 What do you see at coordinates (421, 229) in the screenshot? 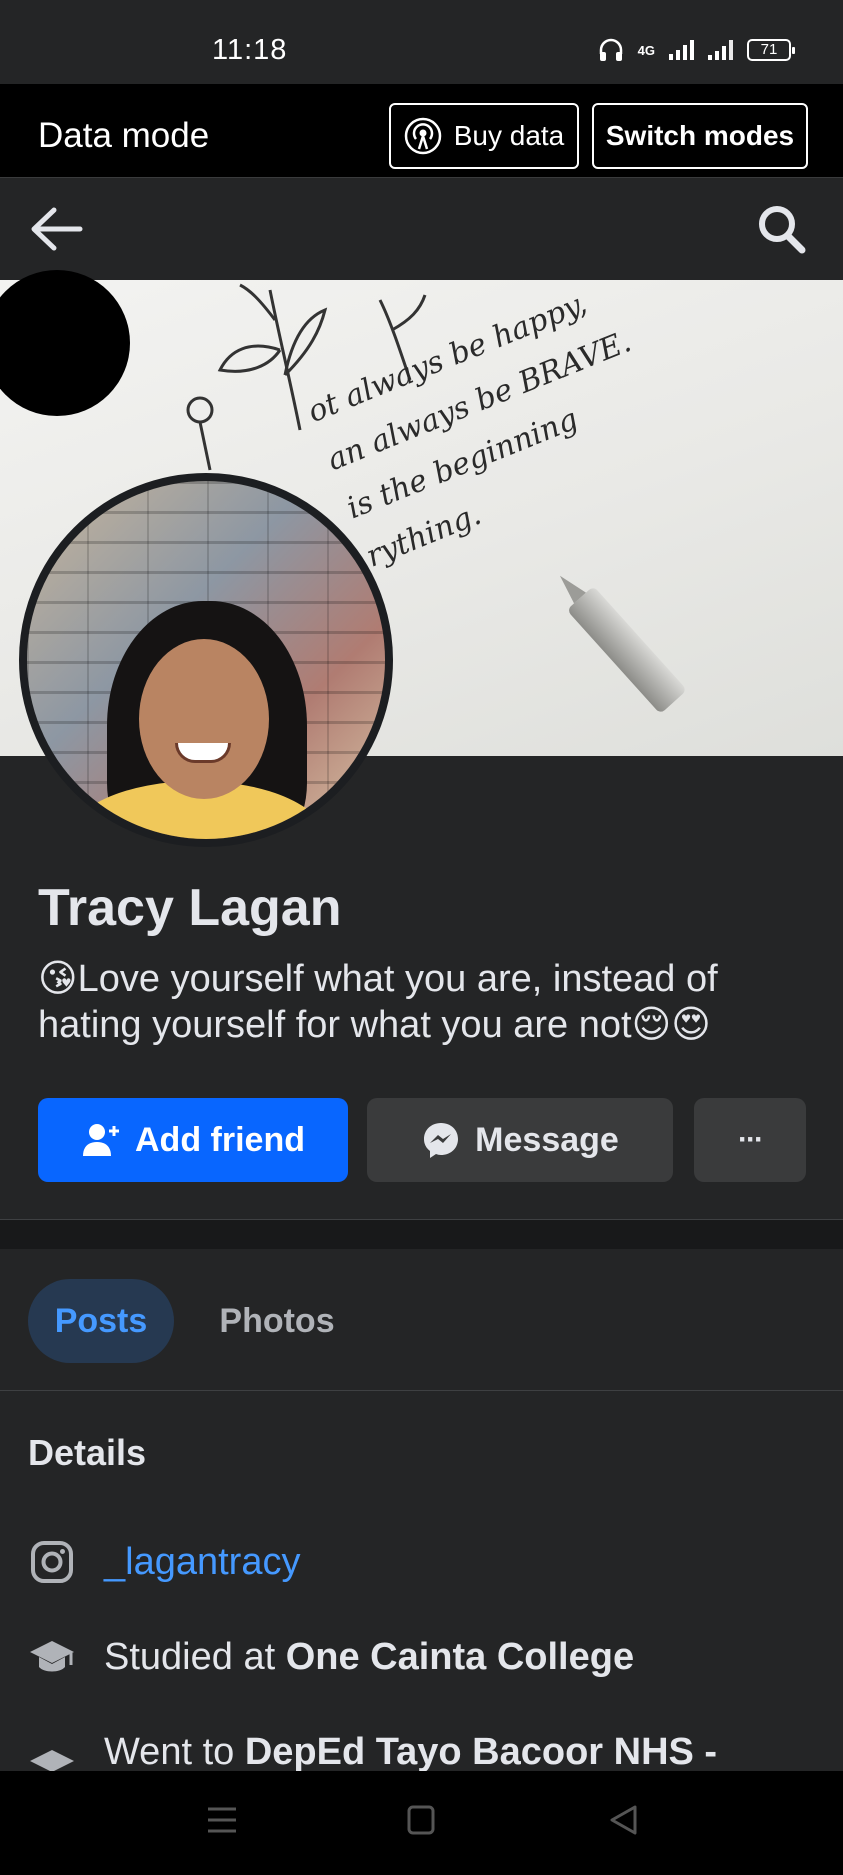
I see `top-nav` at bounding box center [421, 229].